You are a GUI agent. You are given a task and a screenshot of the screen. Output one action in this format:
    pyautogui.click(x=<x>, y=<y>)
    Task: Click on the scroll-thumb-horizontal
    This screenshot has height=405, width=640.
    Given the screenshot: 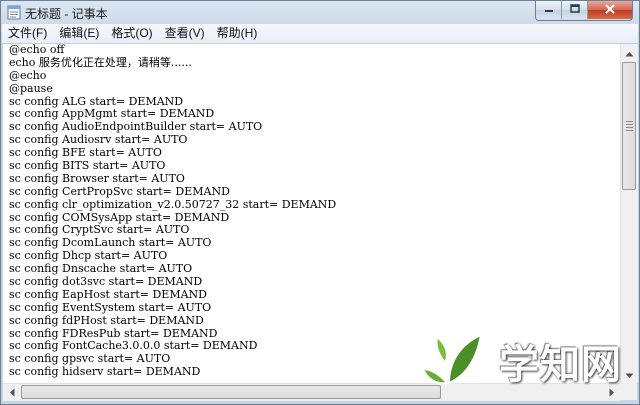 What is the action you would take?
    pyautogui.click(x=231, y=392)
    